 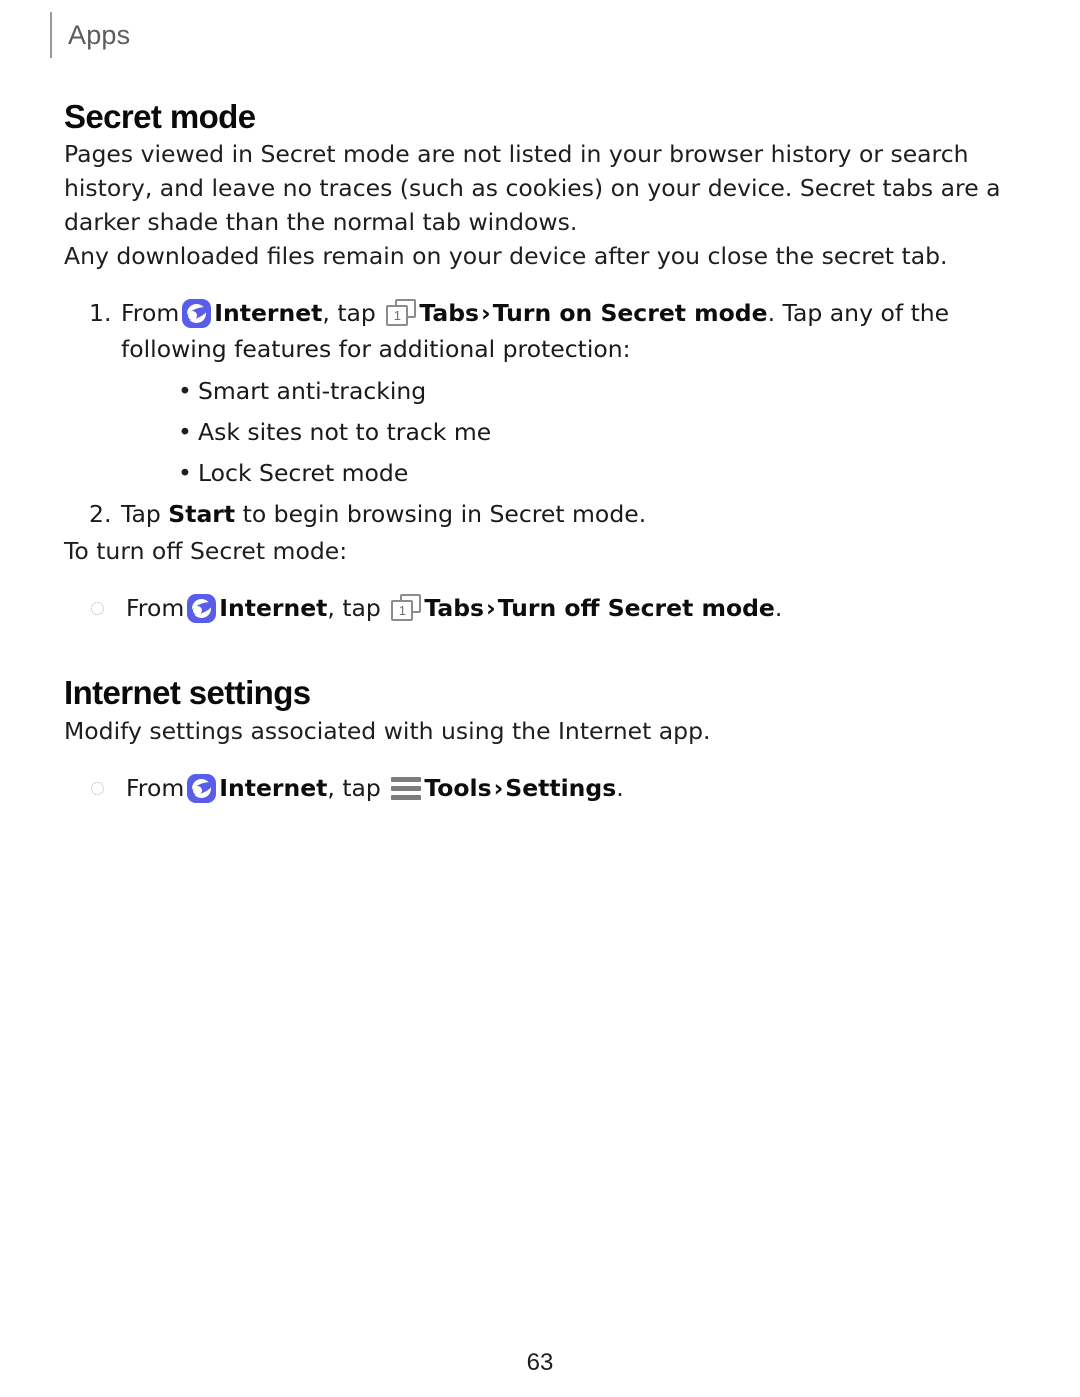 I want to click on step-number-2: 2., so click(x=100, y=514).